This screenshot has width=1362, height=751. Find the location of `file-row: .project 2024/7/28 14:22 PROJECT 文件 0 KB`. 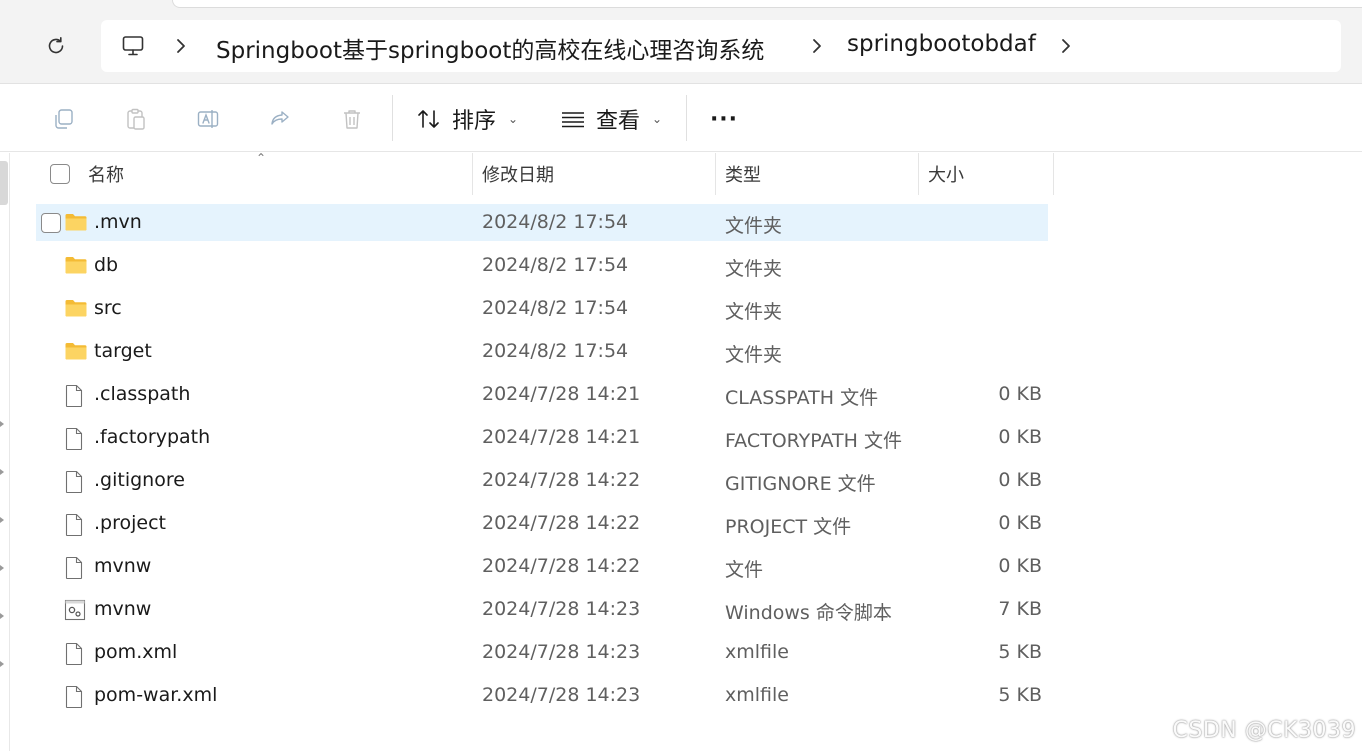

file-row: .project 2024/7/28 14:22 PROJECT 文件 0 KB is located at coordinates (542, 523).